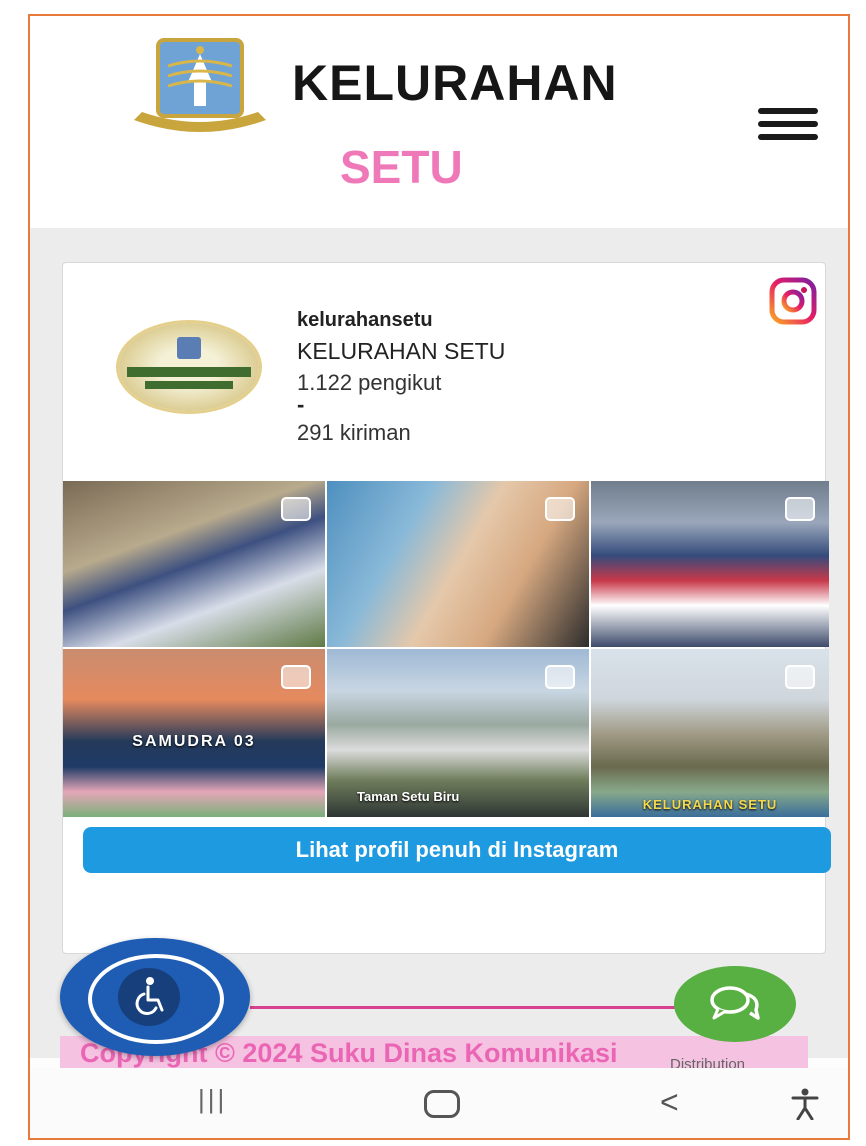 The height and width of the screenshot is (1146, 866). Describe the element at coordinates (458, 733) in the screenshot. I see `post-thumbnail: Taman Setu Biru` at that location.